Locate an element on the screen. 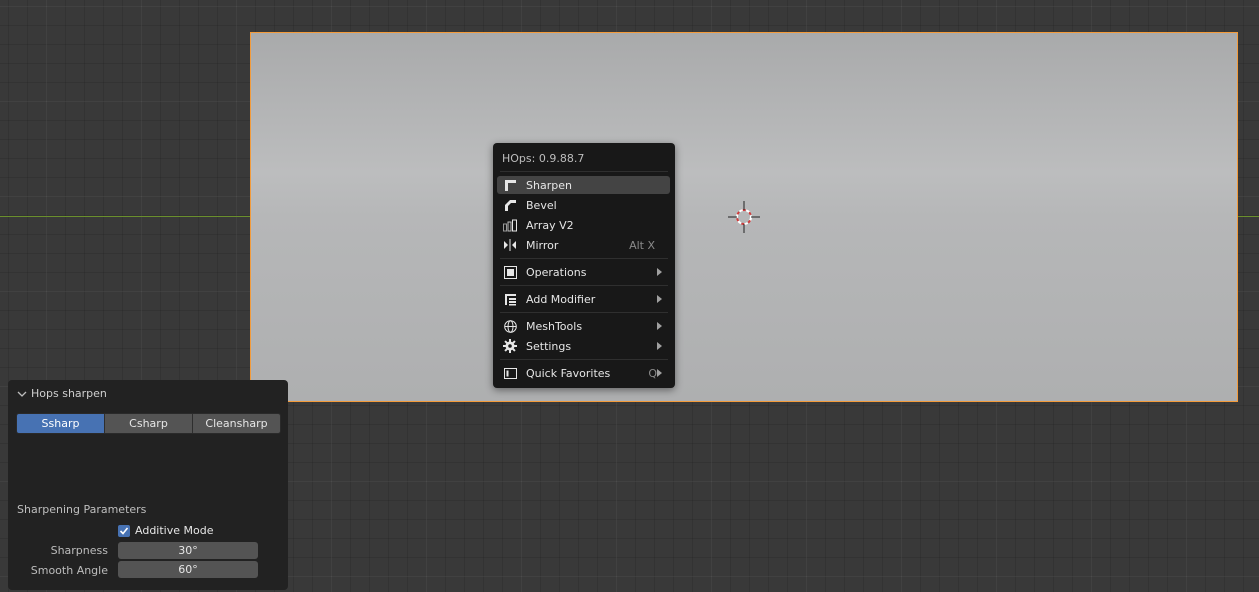 The width and height of the screenshot is (1259, 592). menu-item-settings: Settings is located at coordinates (583, 346).